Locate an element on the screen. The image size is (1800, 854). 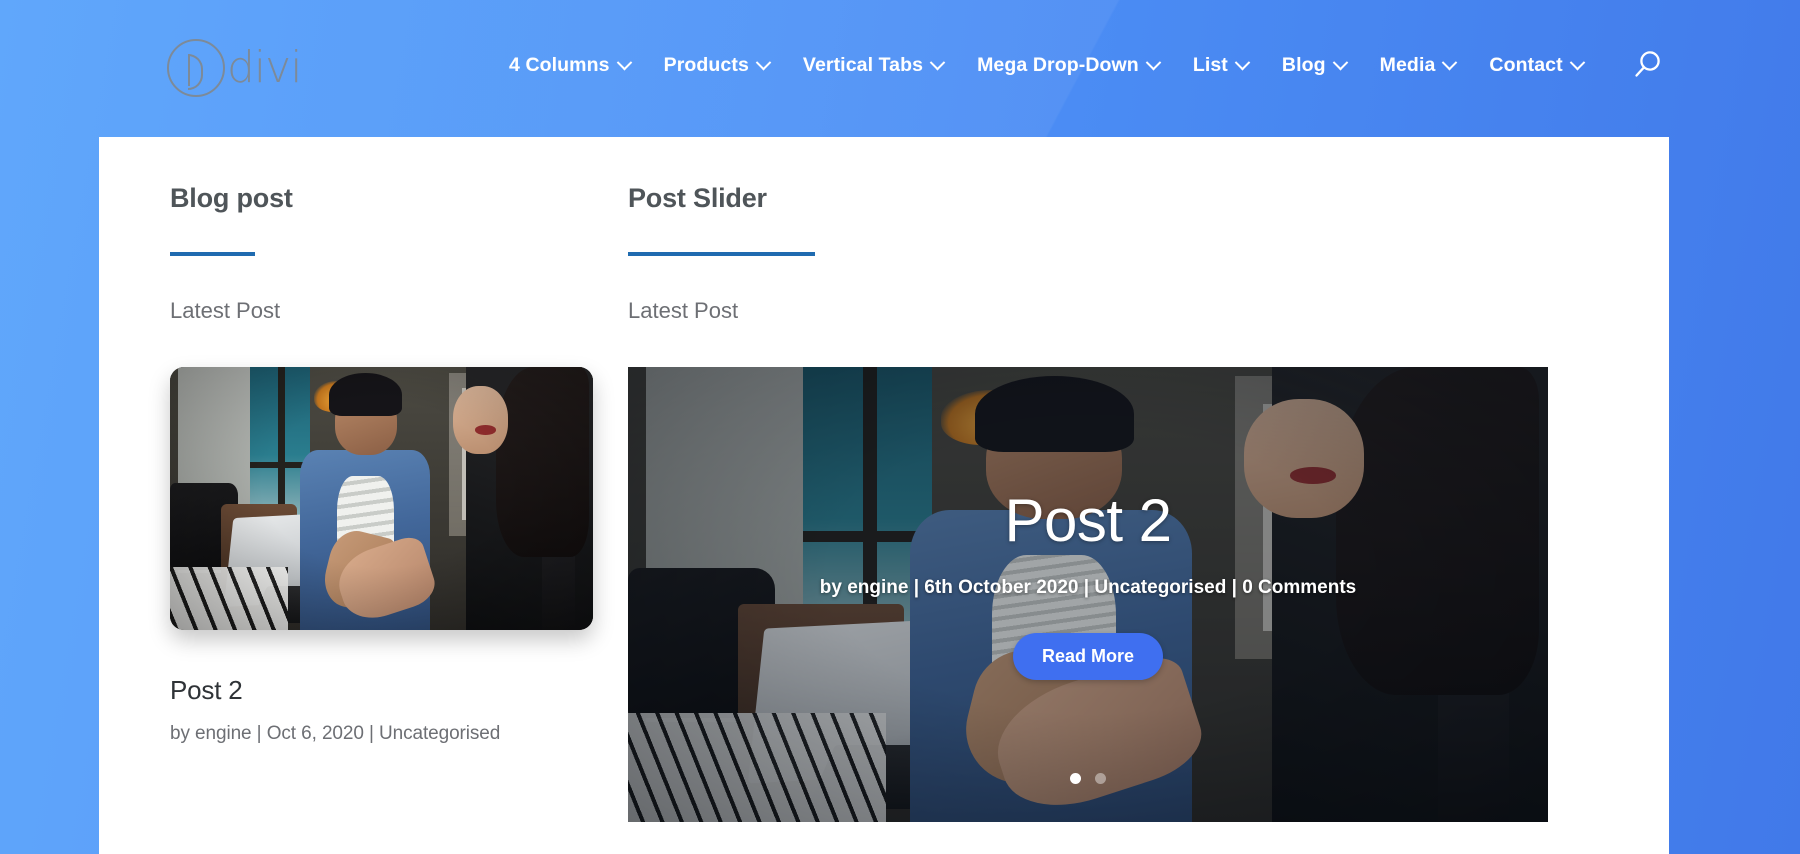
divi-circle-d-logo-icon is located at coordinates (196, 68).